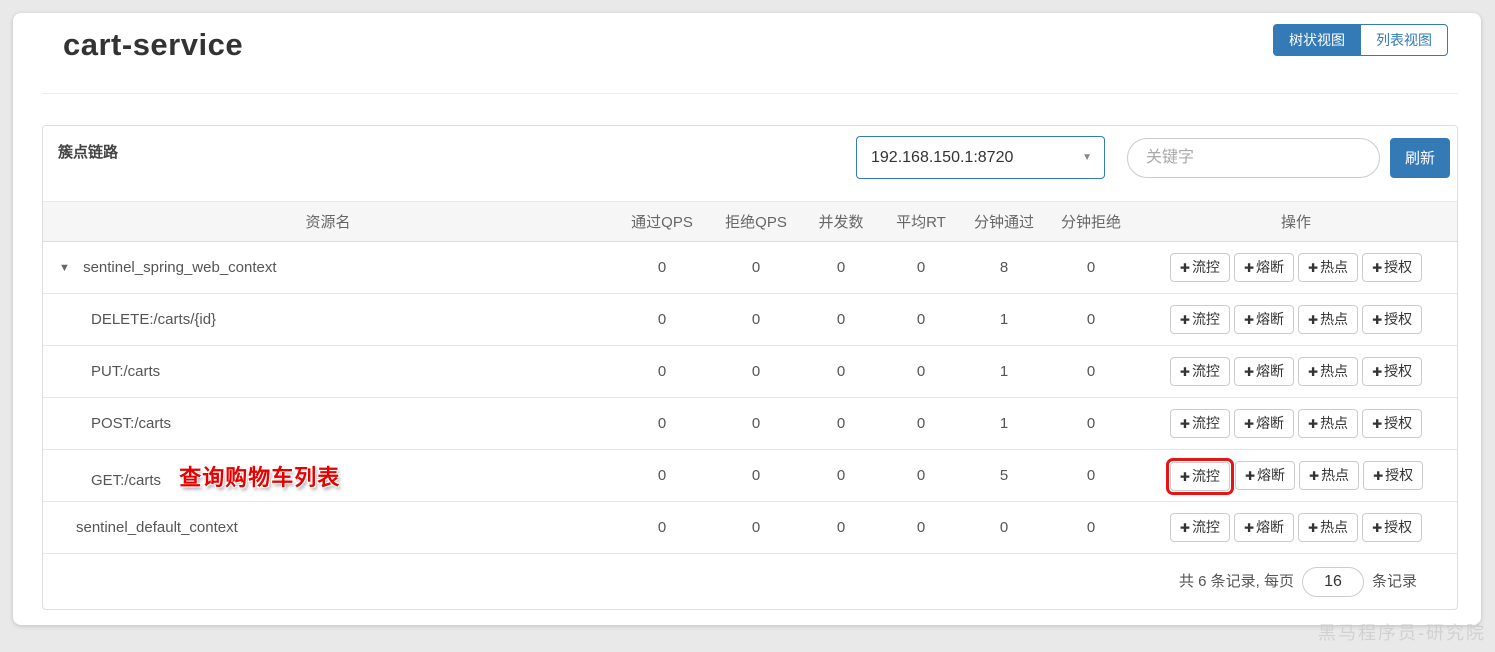 This screenshot has height=652, width=1495. I want to click on chevron-down-icon: ▼, so click(1087, 157).